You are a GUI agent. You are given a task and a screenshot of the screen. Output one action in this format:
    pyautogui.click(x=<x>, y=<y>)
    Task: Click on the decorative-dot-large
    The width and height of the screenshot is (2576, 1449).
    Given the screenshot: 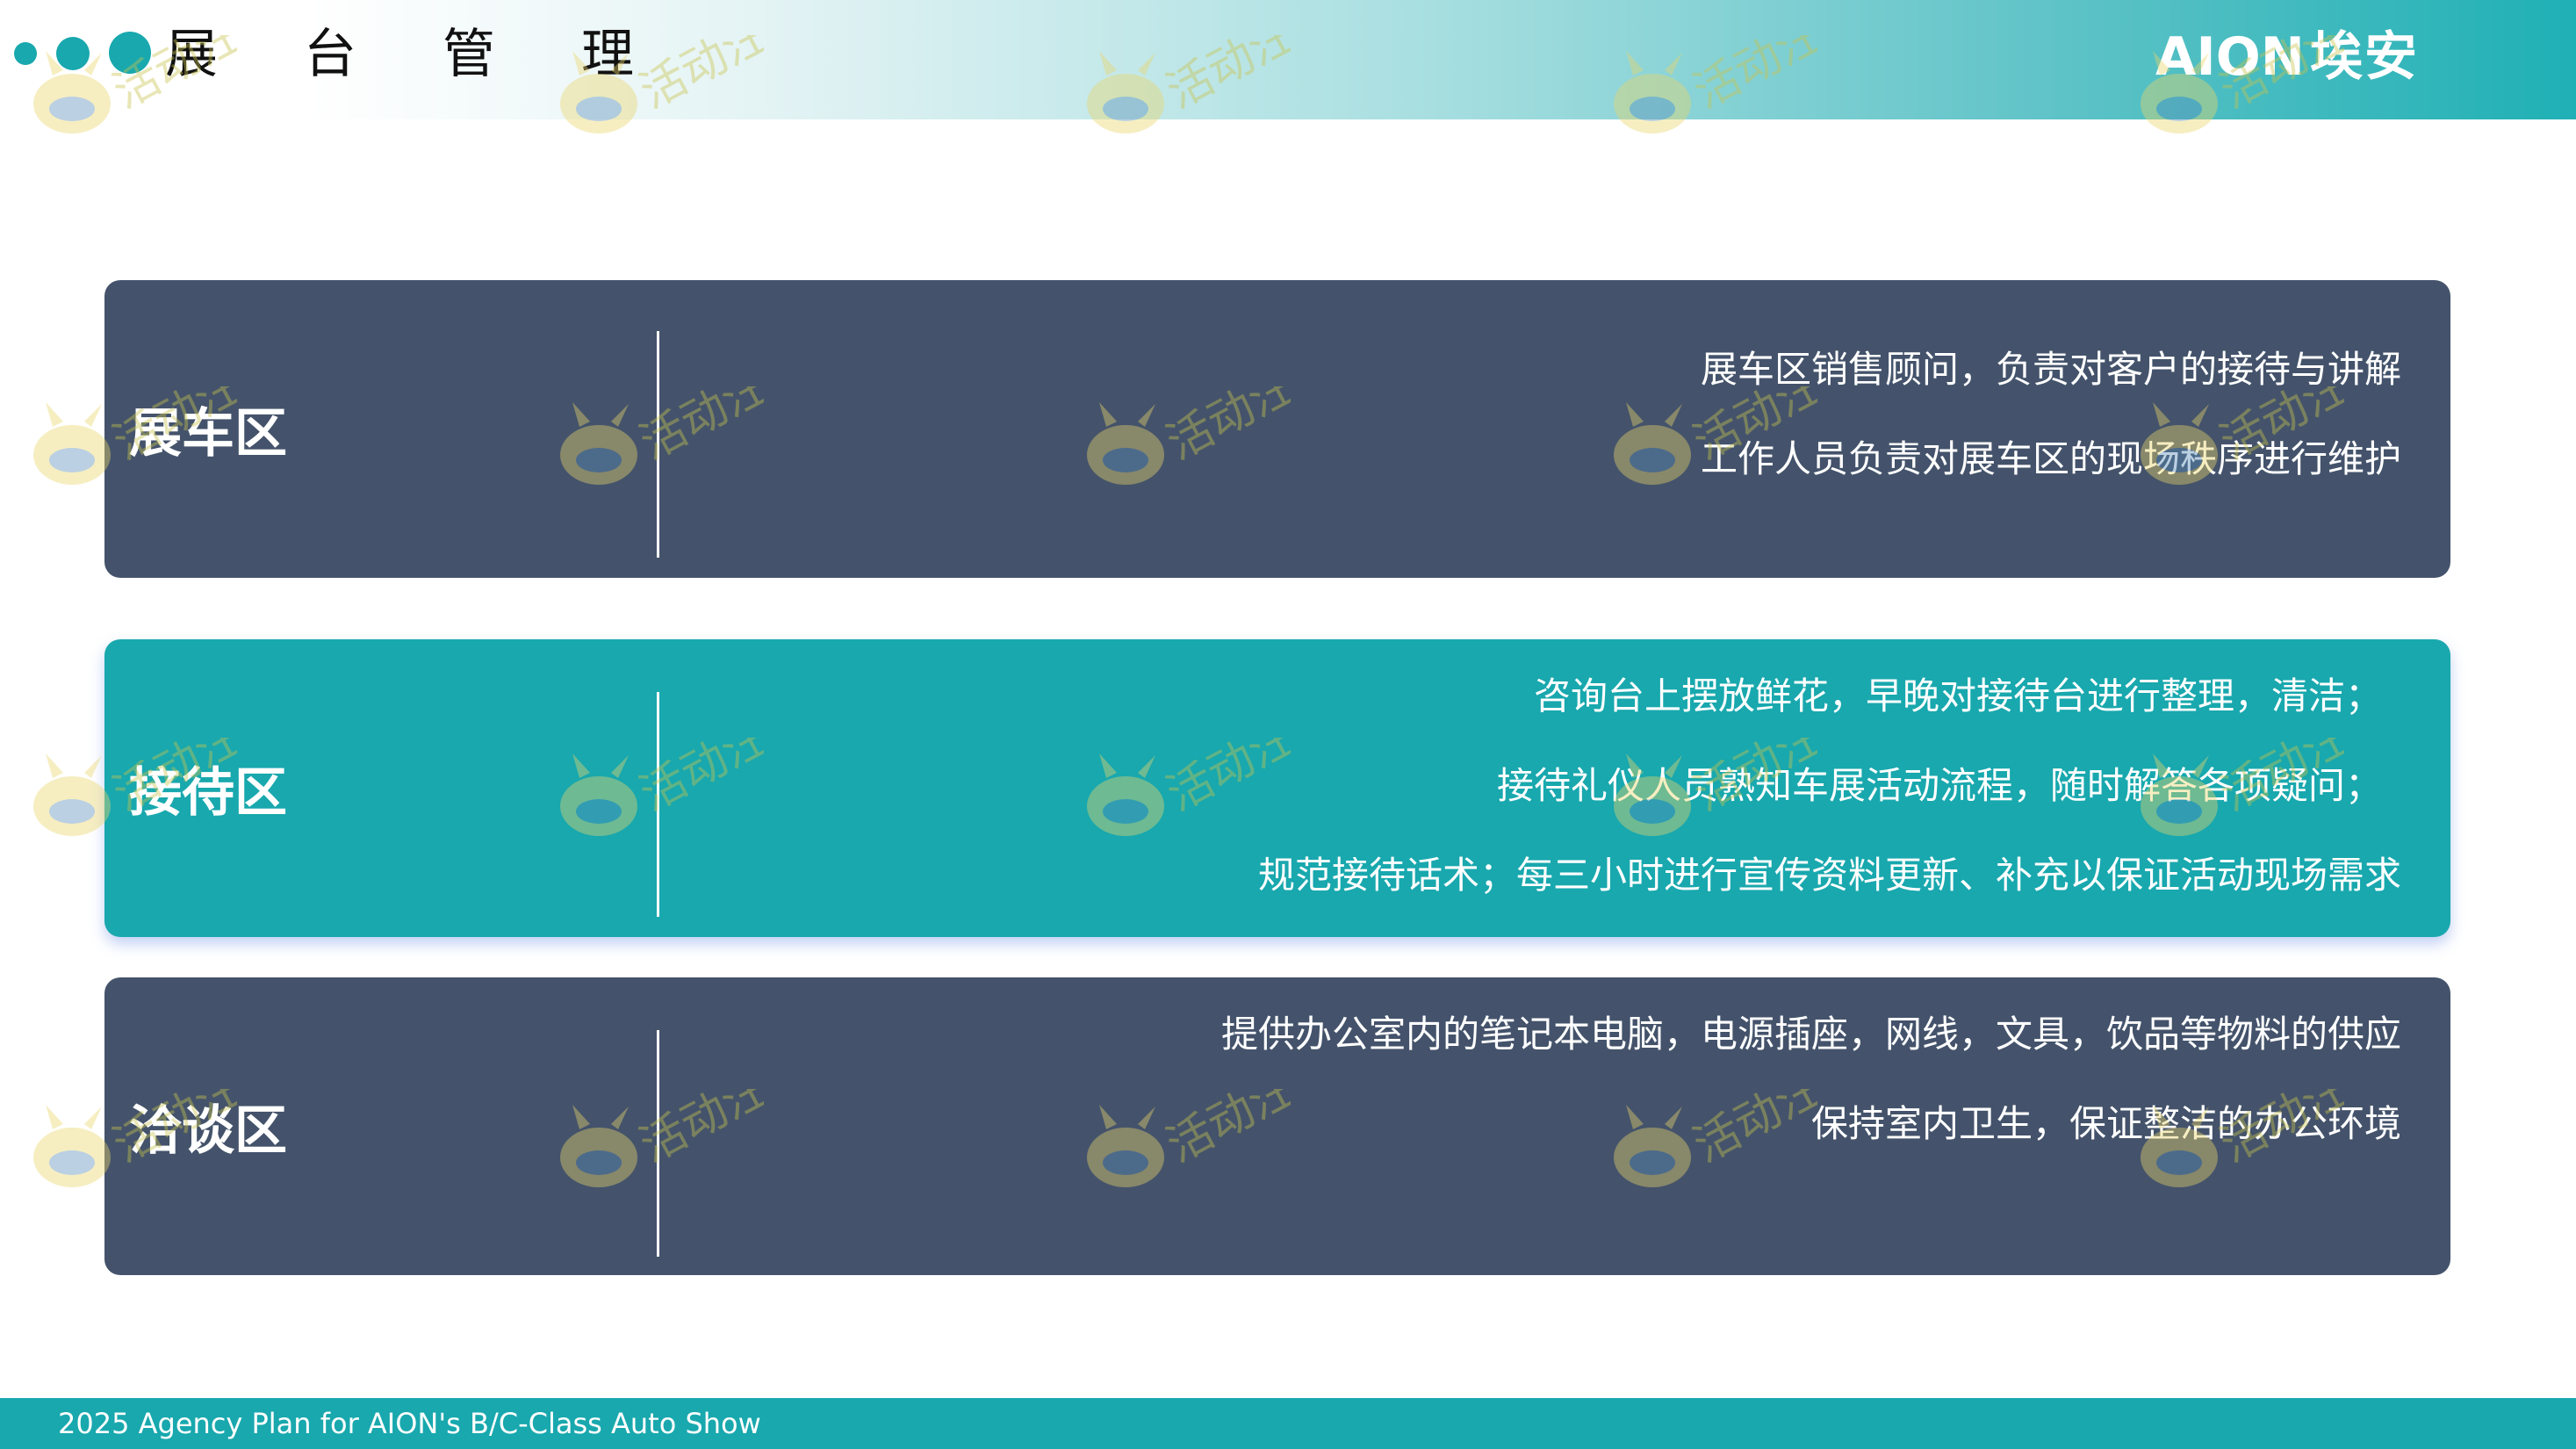 What is the action you would take?
    pyautogui.click(x=130, y=53)
    